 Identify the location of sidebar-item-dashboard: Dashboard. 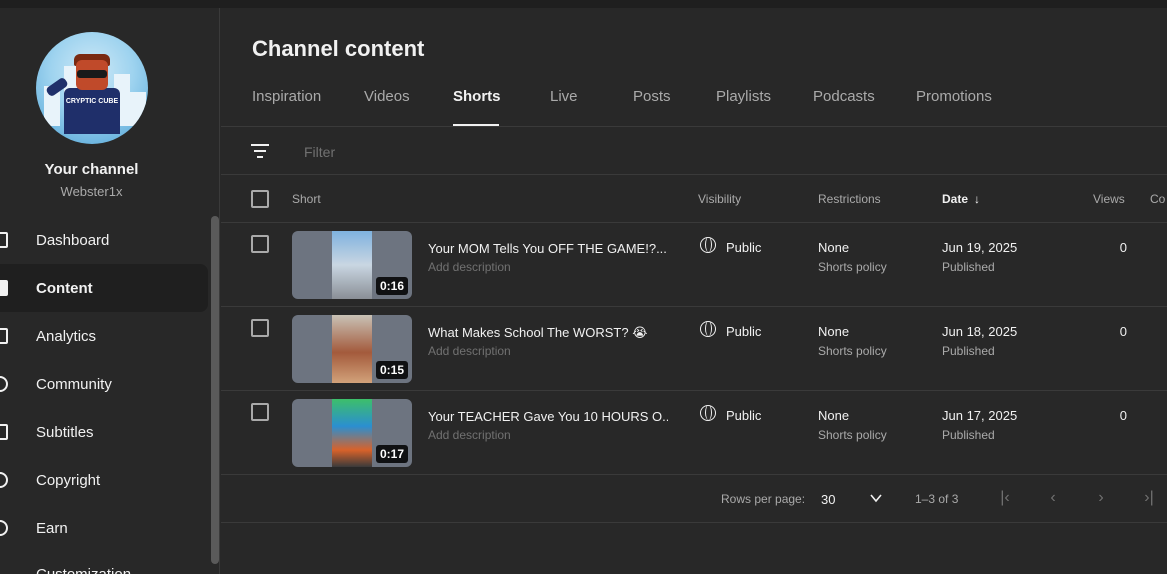
(104, 240).